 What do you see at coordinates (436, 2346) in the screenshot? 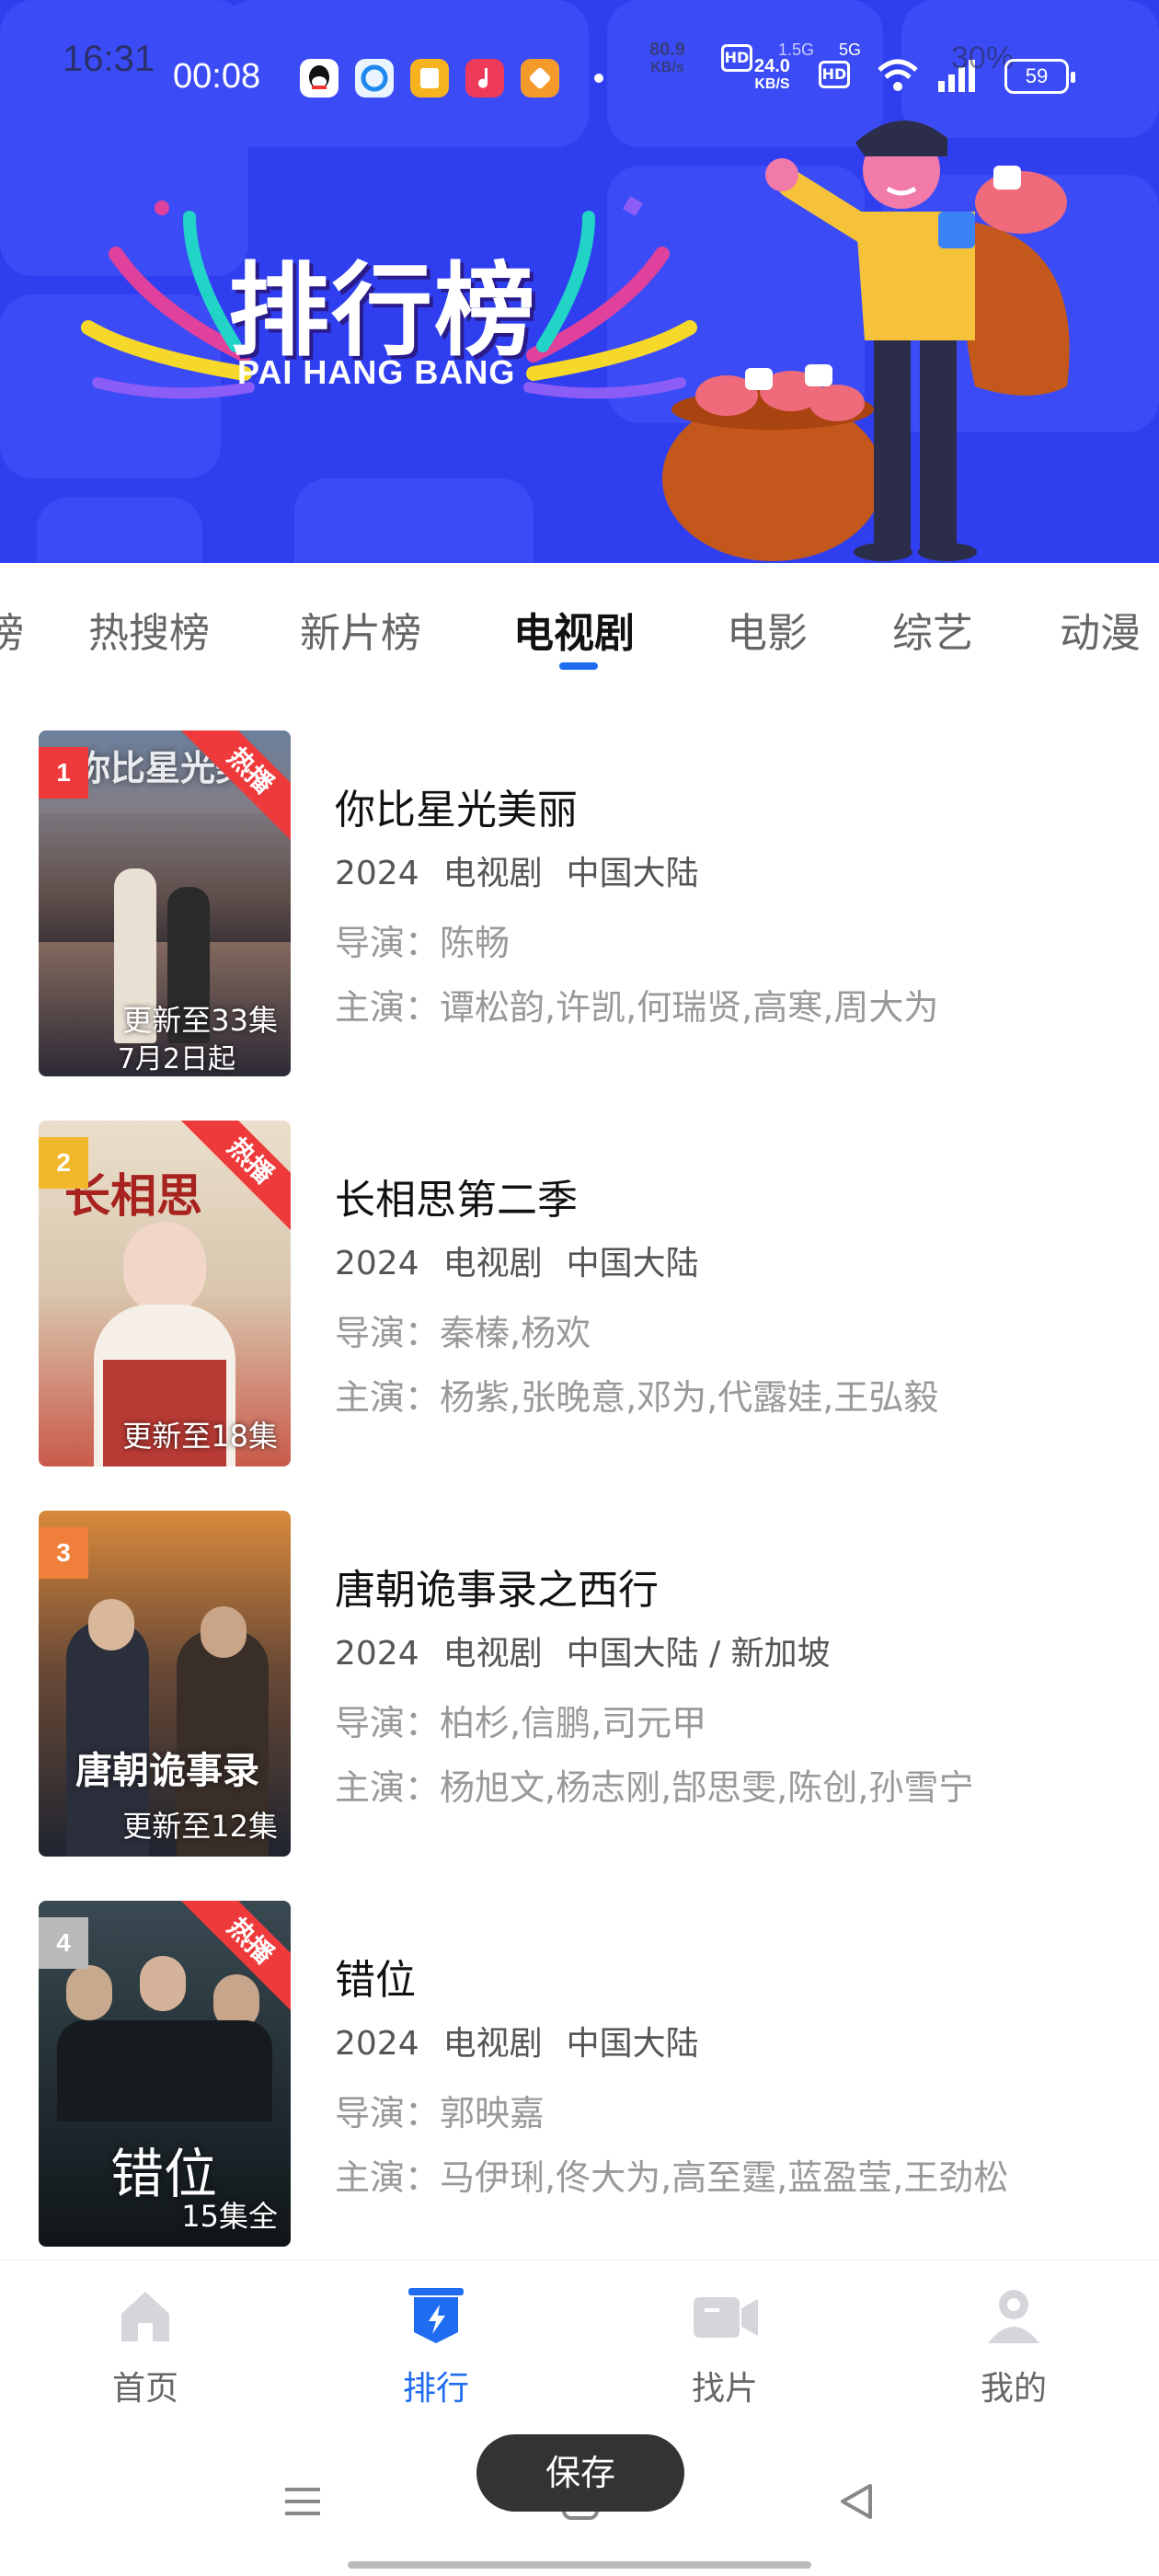
I see `nav-ranking: 排行` at bounding box center [436, 2346].